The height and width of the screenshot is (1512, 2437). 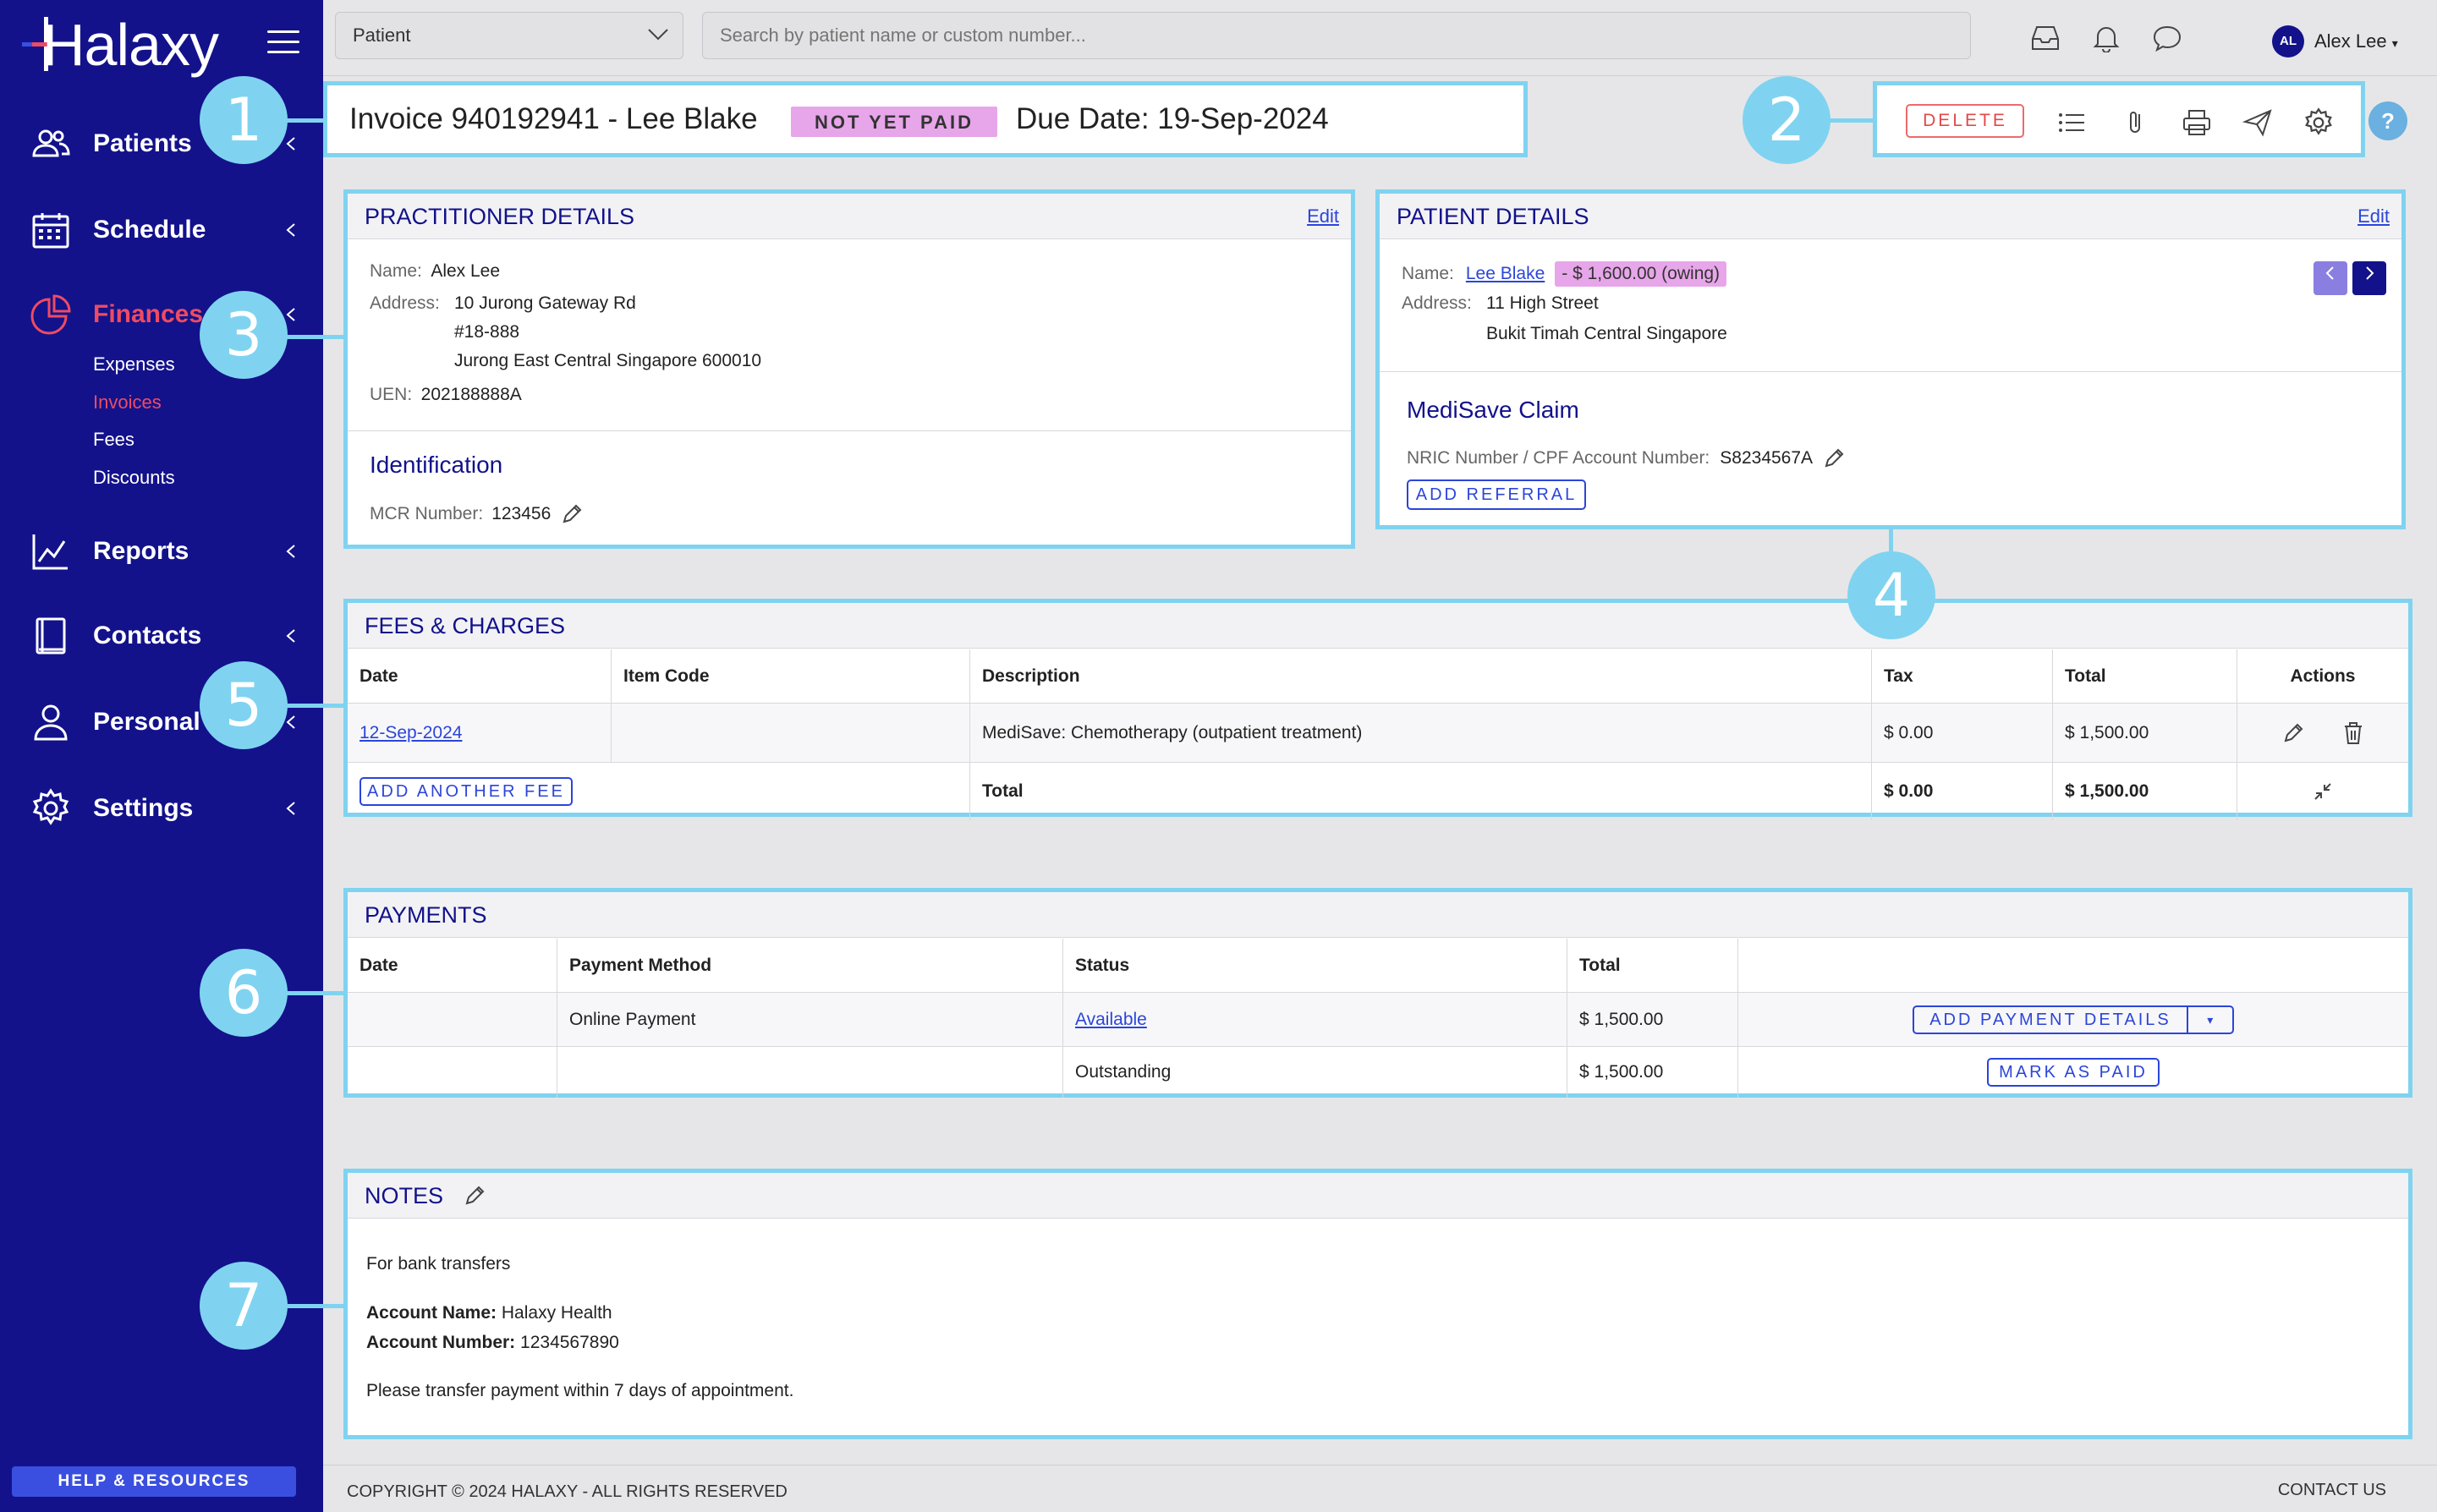 I want to click on hamburger-menu-icon, so click(x=283, y=42).